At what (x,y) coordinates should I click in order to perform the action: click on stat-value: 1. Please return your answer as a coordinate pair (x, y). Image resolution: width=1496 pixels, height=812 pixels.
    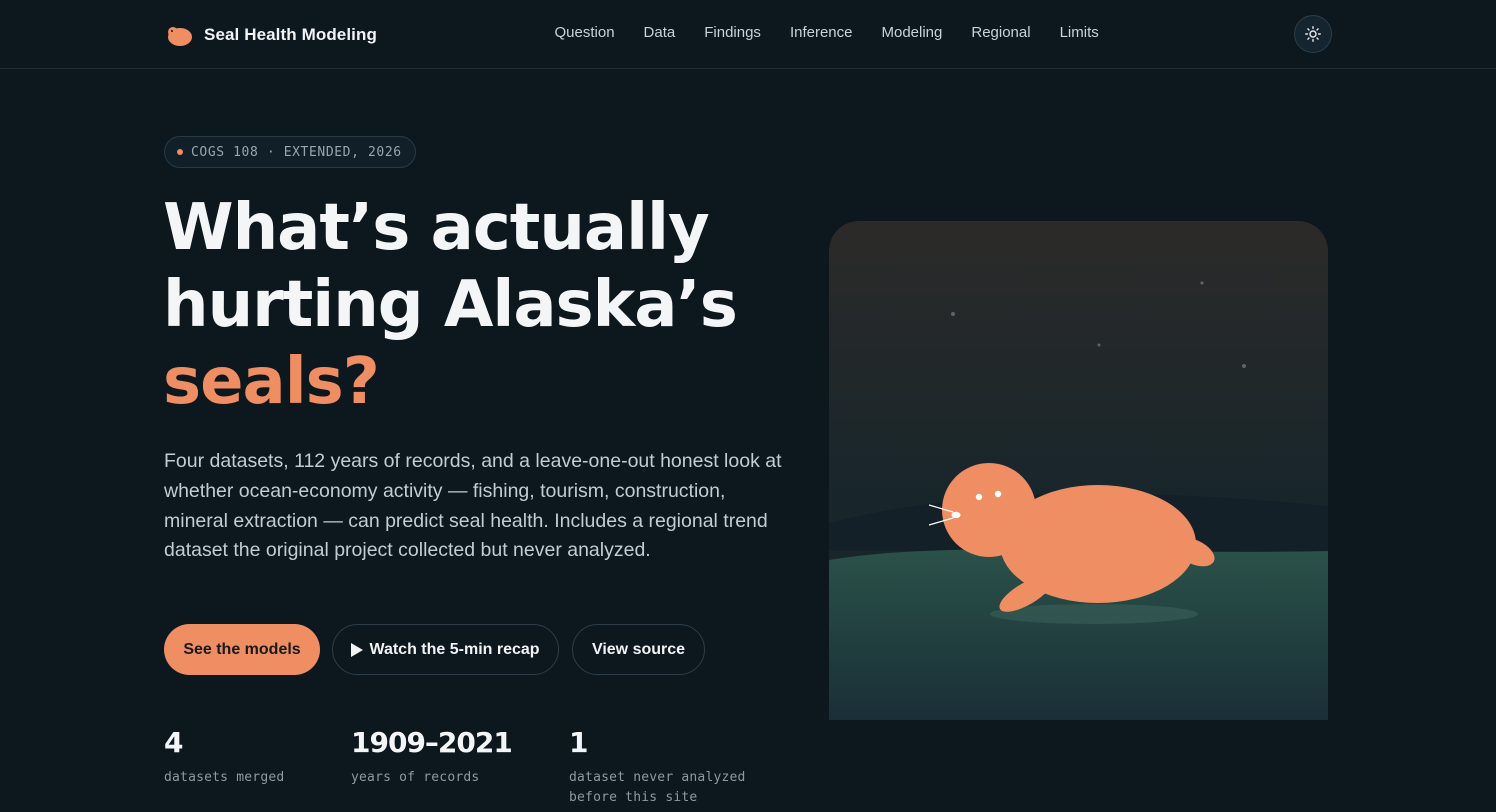
    Looking at the image, I should click on (578, 742).